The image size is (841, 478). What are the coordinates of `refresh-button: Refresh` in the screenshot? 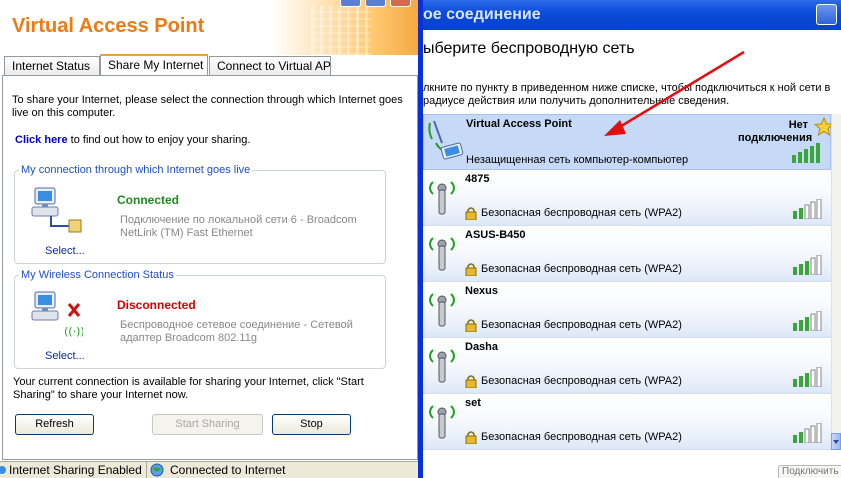 It's located at (54, 424).